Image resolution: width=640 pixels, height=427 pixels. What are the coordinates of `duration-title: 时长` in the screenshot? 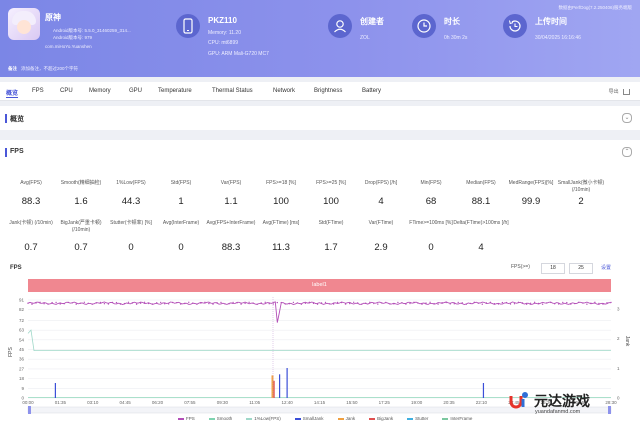 It's located at (452, 21).